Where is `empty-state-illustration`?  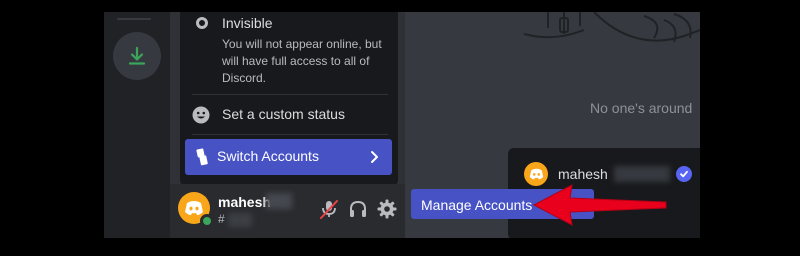
empty-state-illustration is located at coordinates (612, 27).